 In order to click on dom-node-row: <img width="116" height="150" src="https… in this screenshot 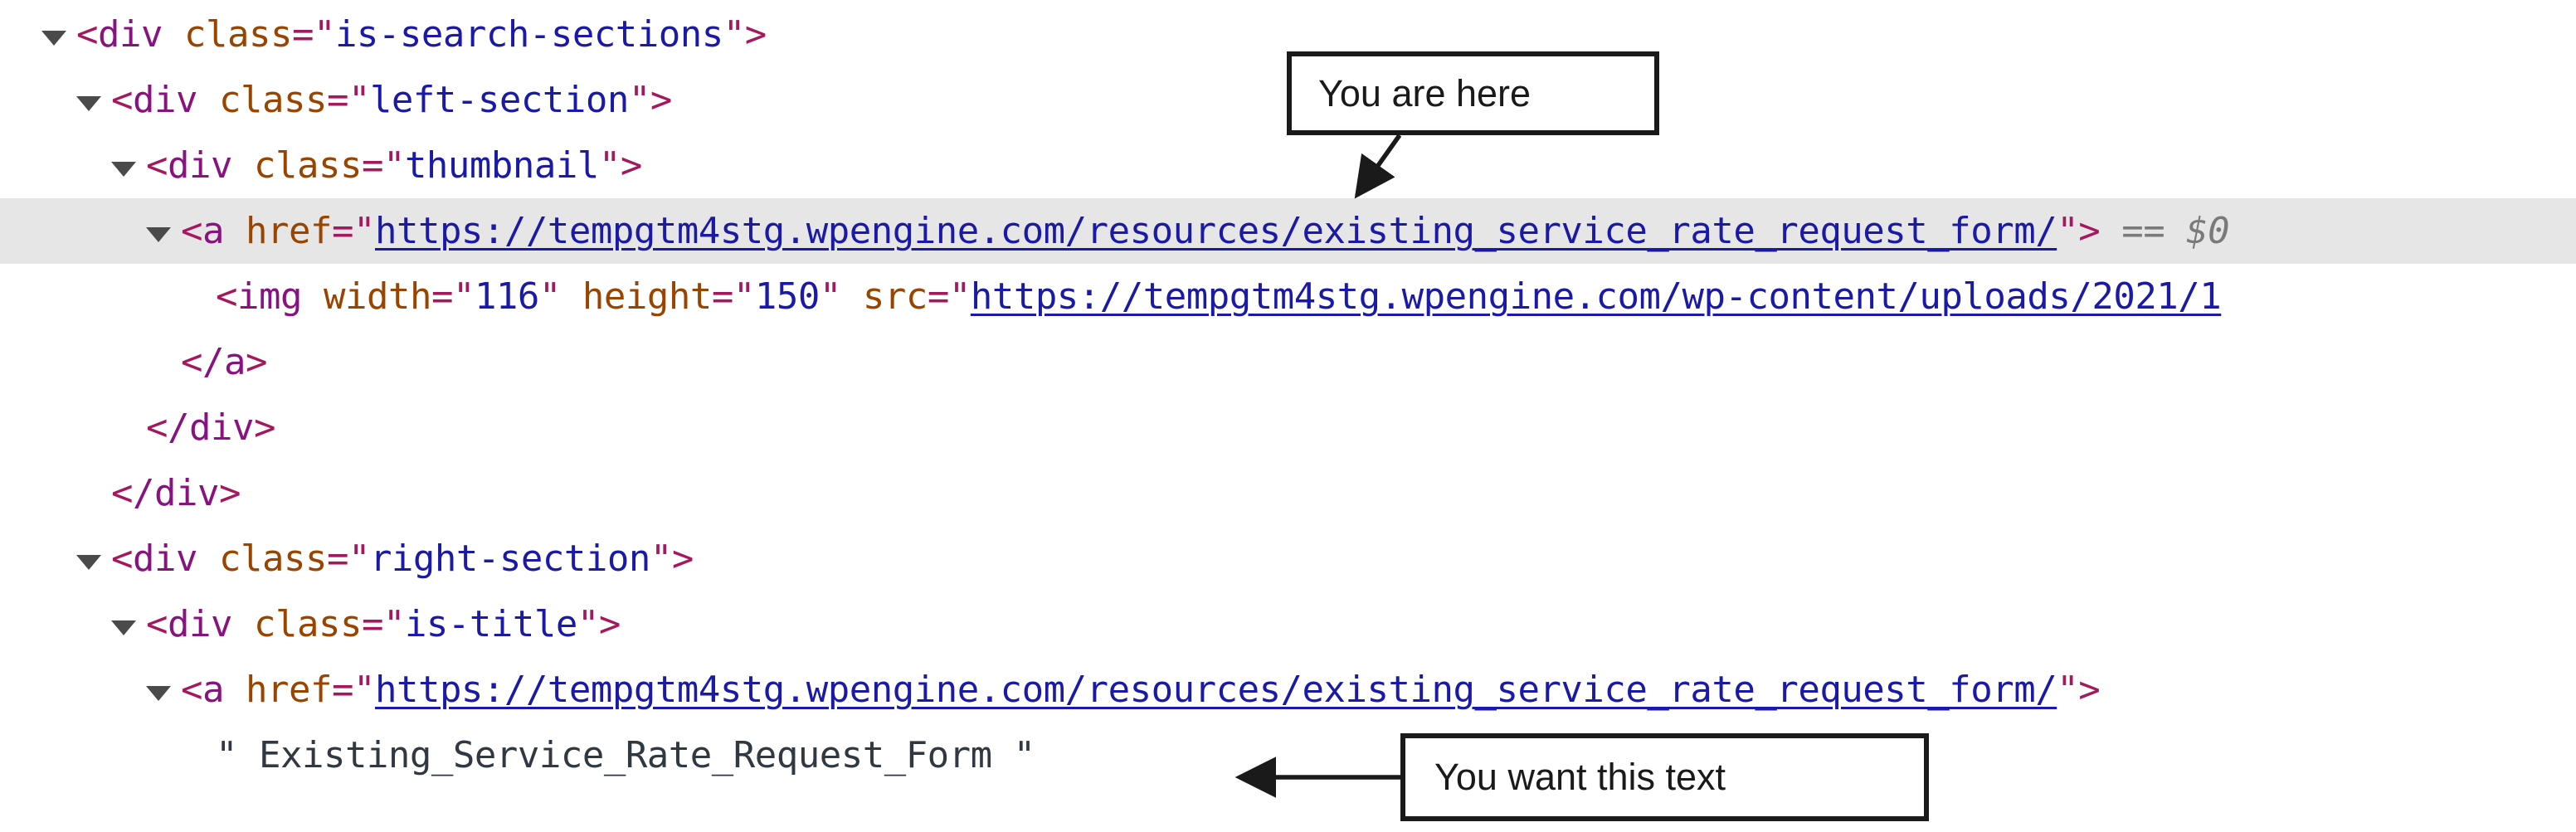, I will do `click(1288, 297)`.